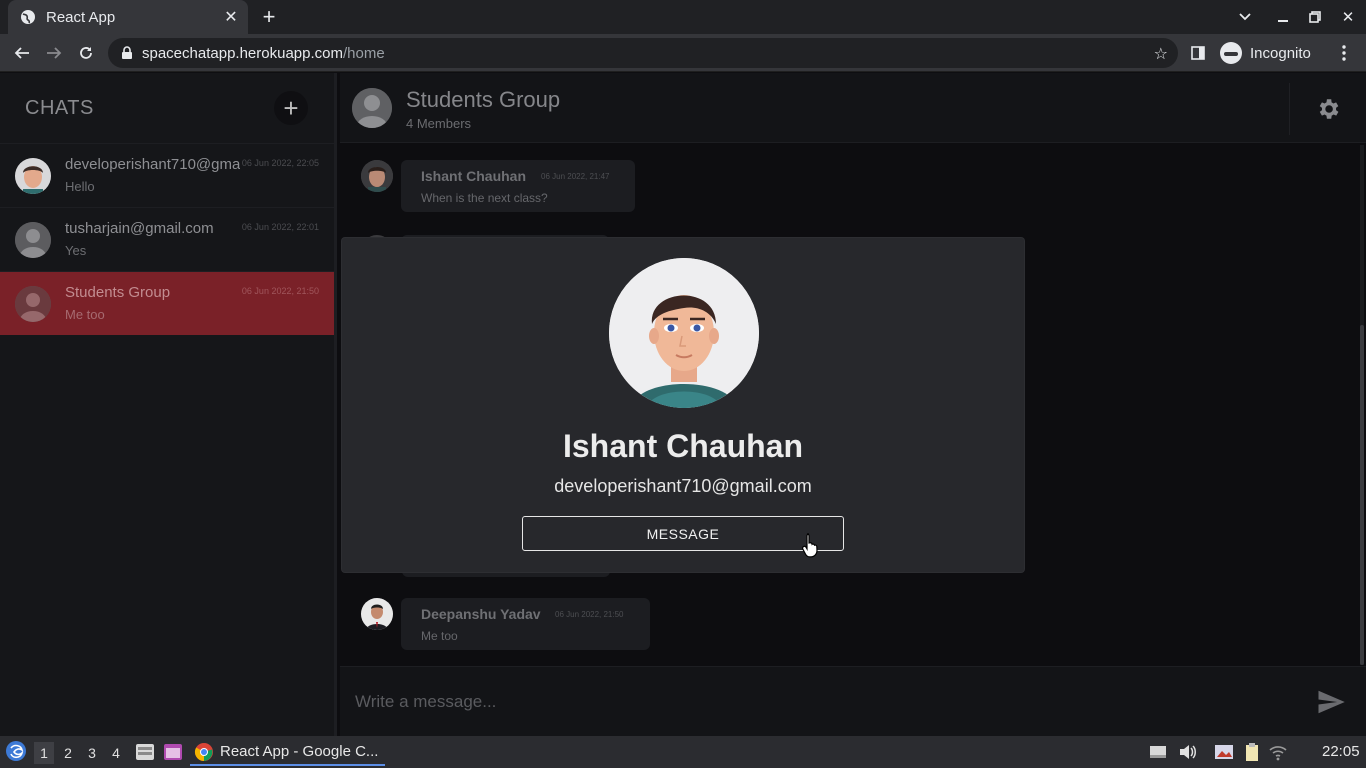 The image size is (1366, 768). Describe the element at coordinates (118, 292) in the screenshot. I see `chat-name: Students Group` at that location.